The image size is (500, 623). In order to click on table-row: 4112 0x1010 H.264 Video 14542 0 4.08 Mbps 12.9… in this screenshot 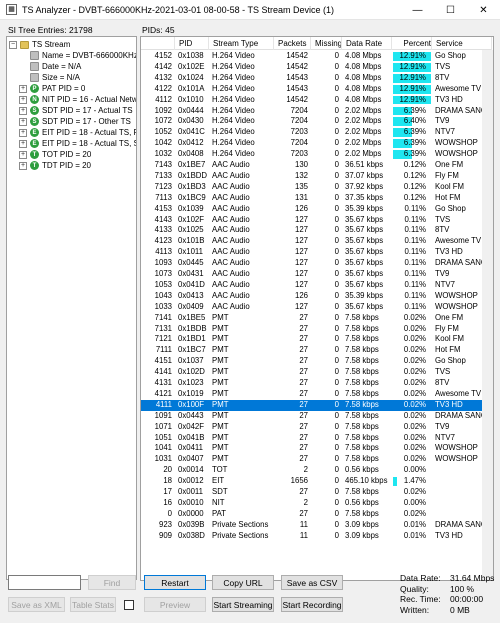, I will do `click(316, 100)`.